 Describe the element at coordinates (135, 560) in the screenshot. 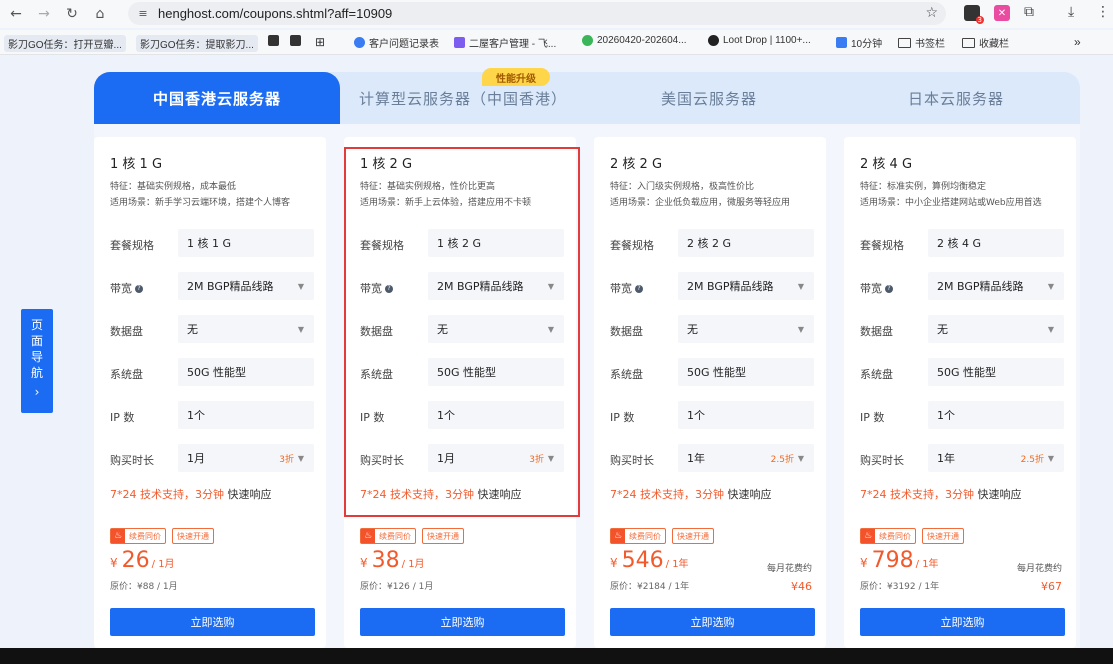

I see `price-value: 26` at that location.